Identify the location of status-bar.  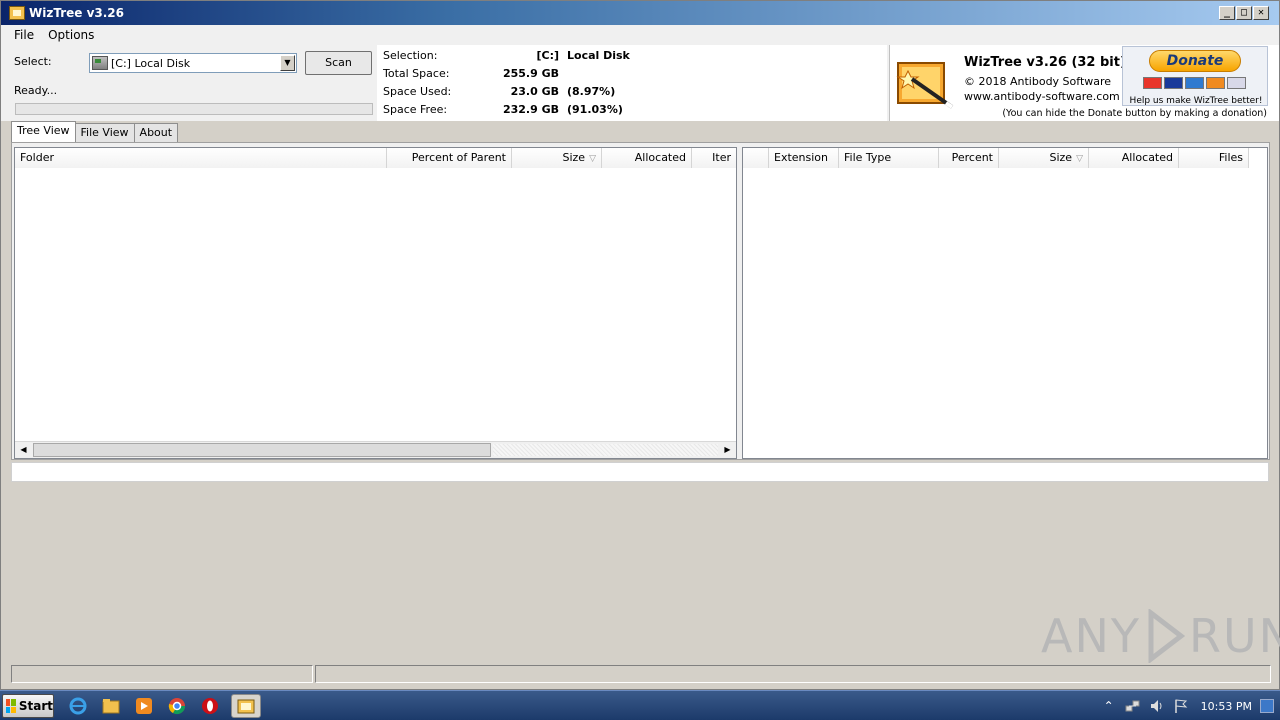
(641, 674).